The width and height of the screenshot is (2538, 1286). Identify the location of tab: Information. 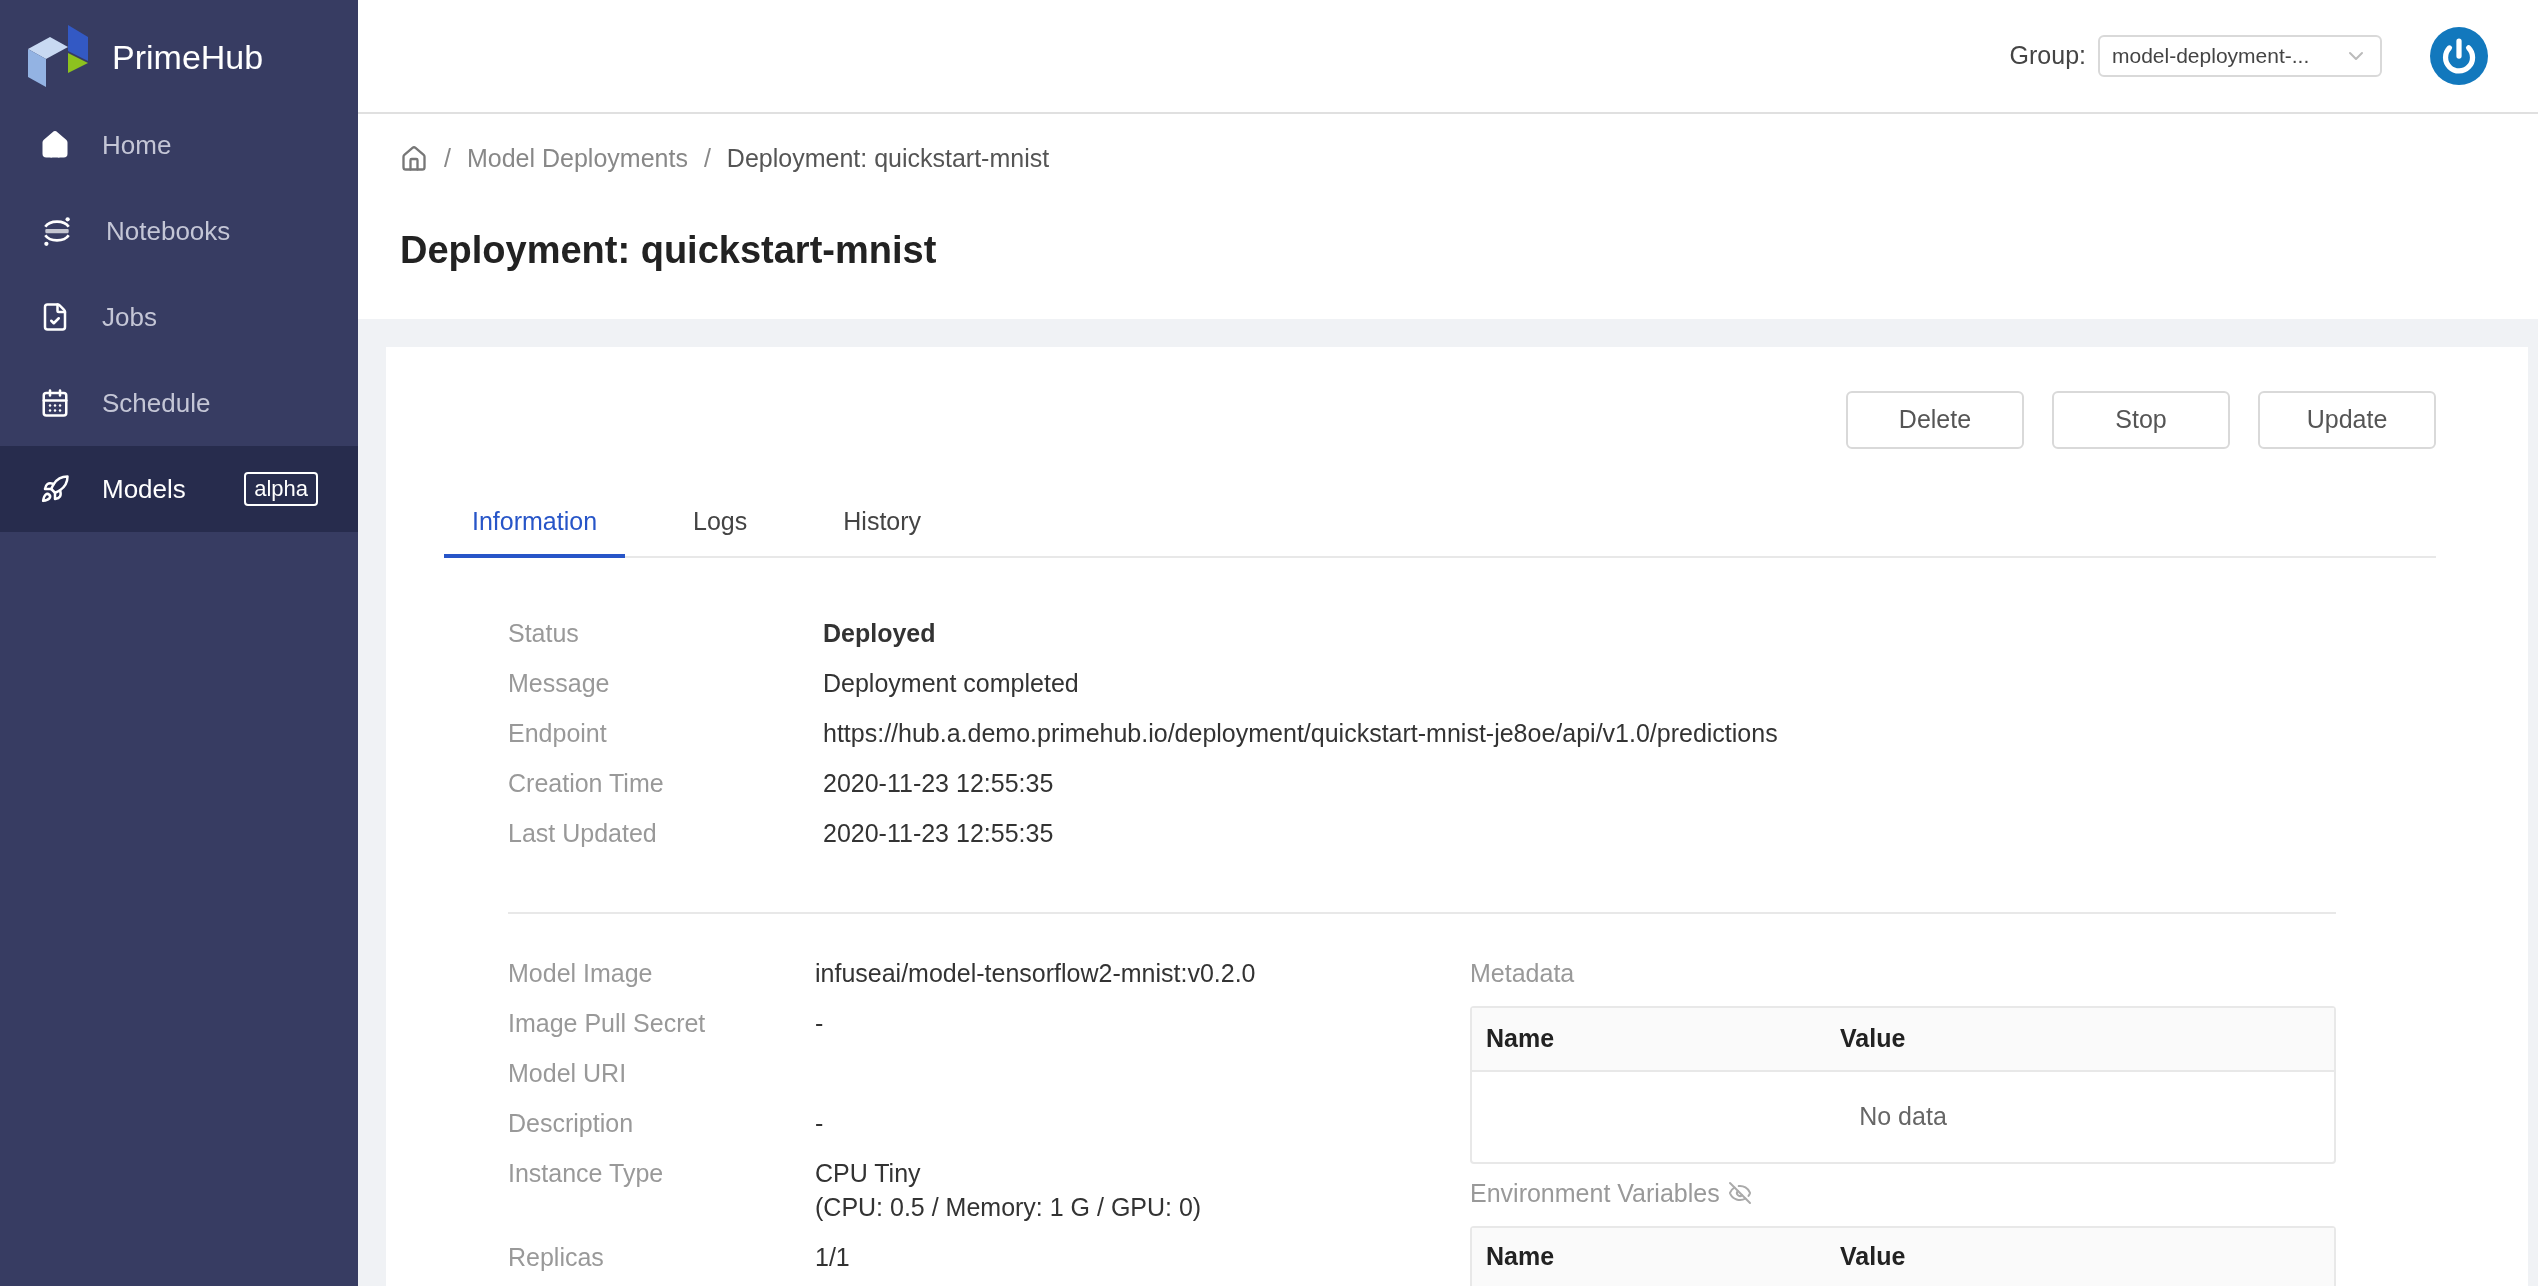
(535, 530).